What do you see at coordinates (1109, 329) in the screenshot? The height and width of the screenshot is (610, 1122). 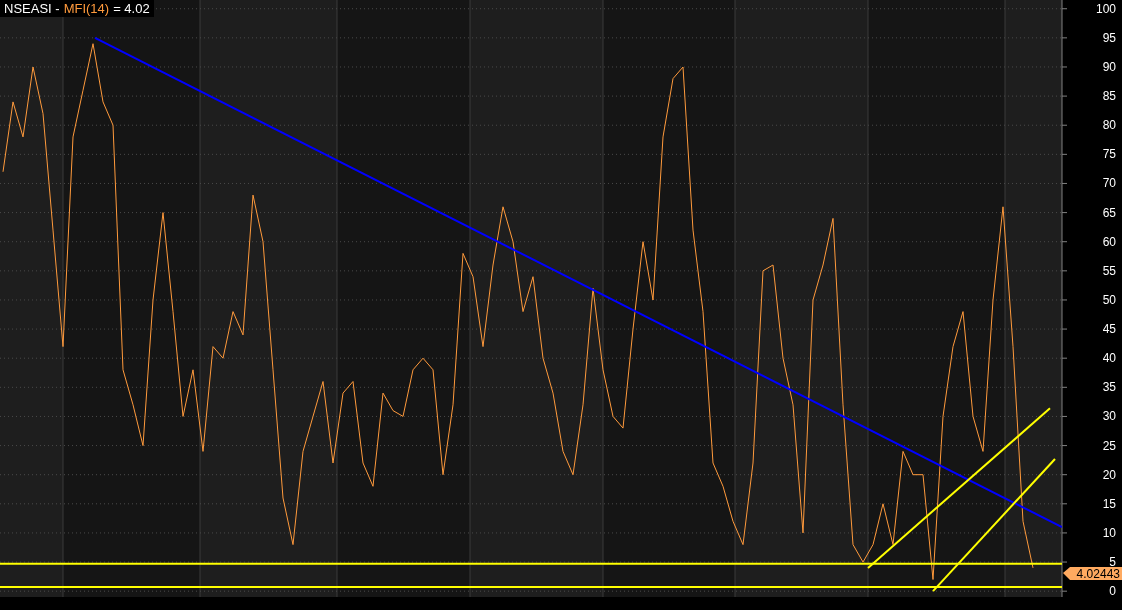 I see `y-tick-label: 45` at bounding box center [1109, 329].